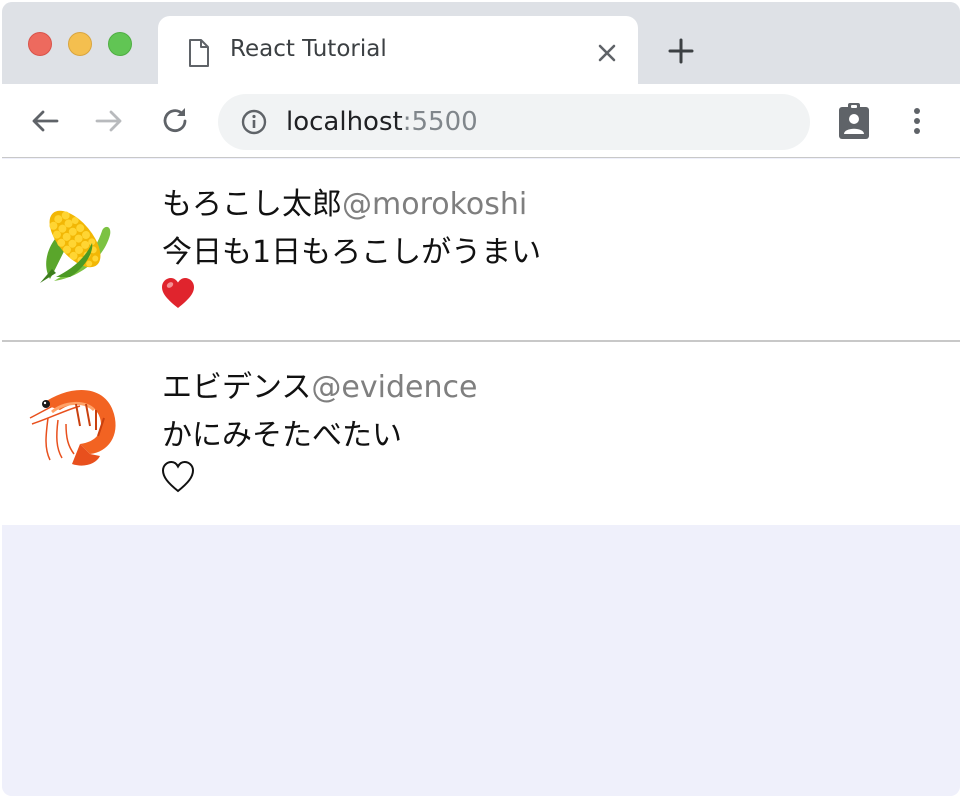 This screenshot has width=962, height=798. Describe the element at coordinates (237, 387) in the screenshot. I see `display-name: エビデンス` at that location.